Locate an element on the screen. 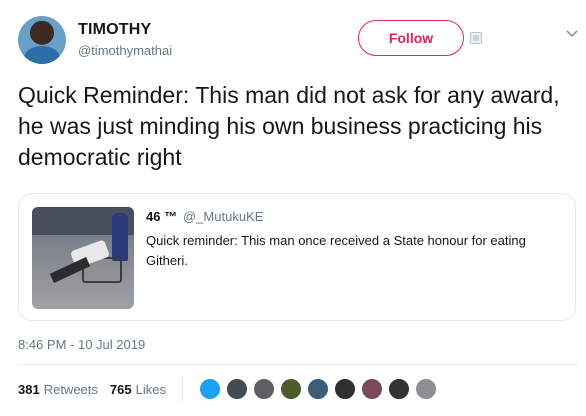 The width and height of the screenshot is (586, 416). tweet-timestamp: 8:46 PM - 10 Jul 2019 is located at coordinates (81, 344).